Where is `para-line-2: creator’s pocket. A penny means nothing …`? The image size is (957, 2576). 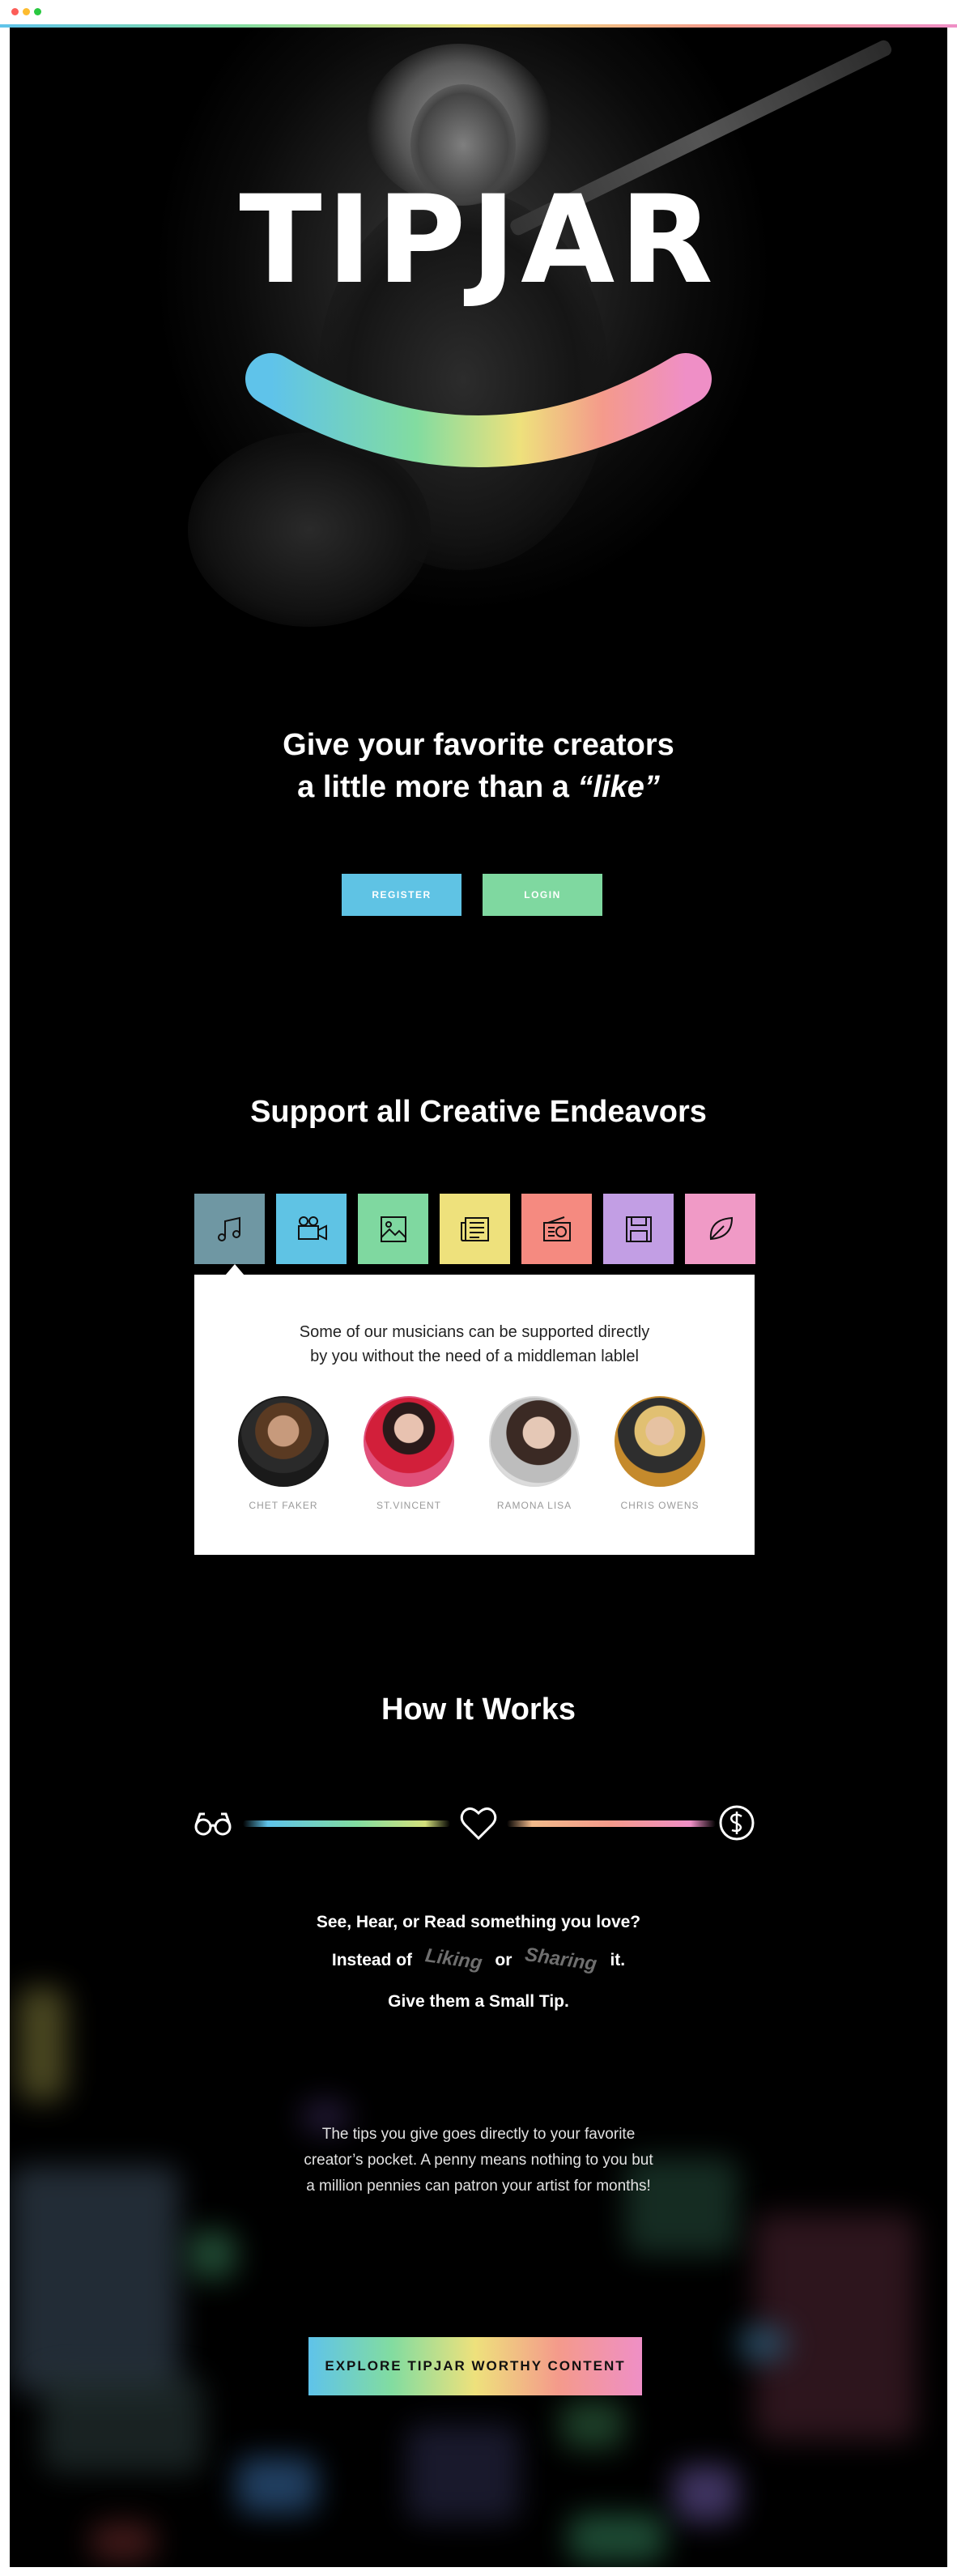
para-line-2: creator’s pocket. A penny means nothing … is located at coordinates (478, 2160).